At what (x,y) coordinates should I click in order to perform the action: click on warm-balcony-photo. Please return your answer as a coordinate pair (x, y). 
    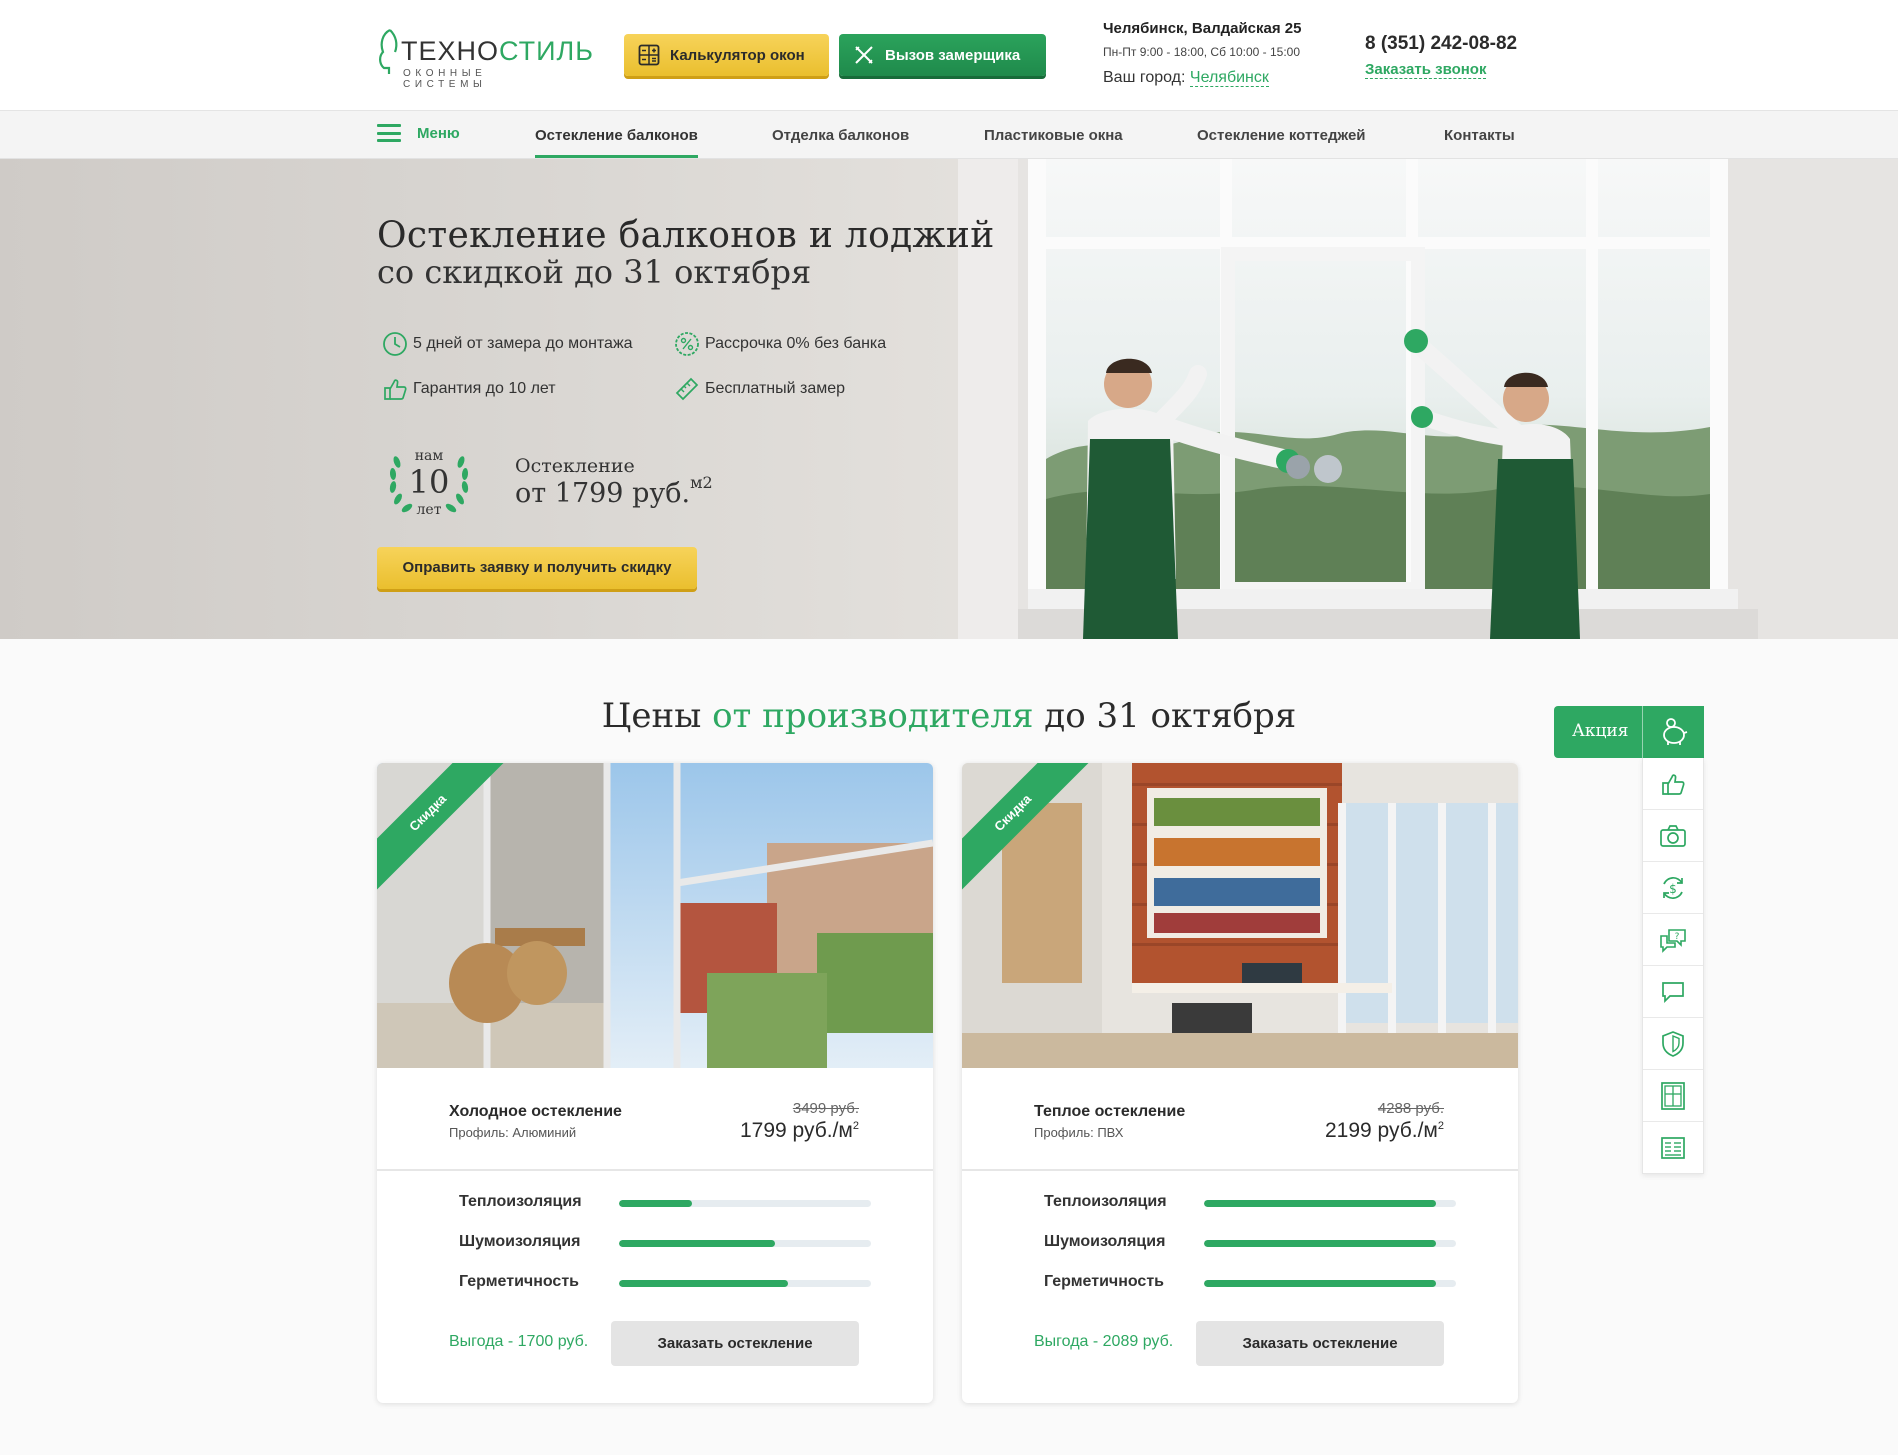
    Looking at the image, I should click on (1240, 915).